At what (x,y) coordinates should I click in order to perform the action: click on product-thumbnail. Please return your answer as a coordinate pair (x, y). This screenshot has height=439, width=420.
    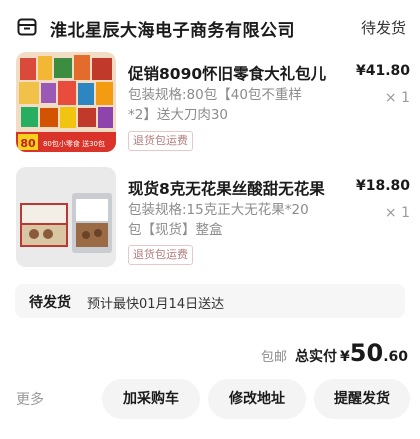
    Looking at the image, I should click on (66, 217).